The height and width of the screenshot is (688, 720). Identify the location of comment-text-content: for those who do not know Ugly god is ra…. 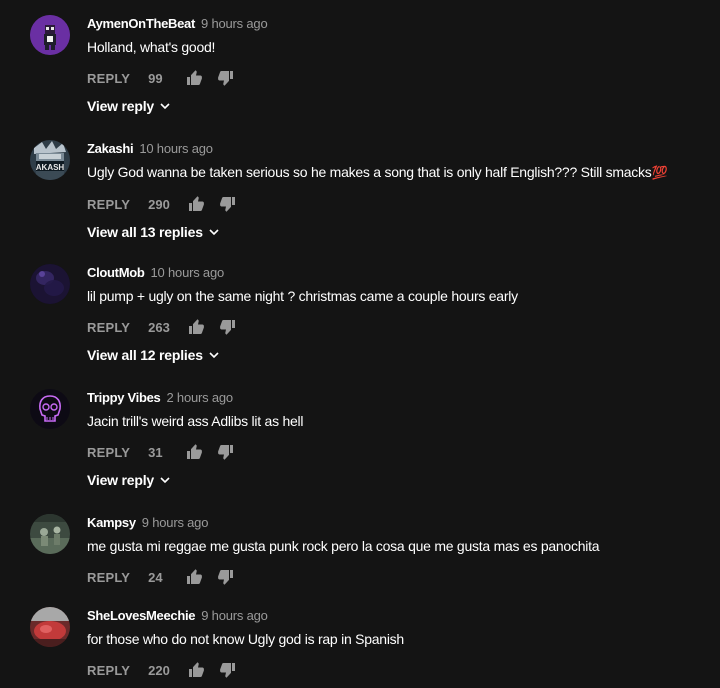
(245, 639).